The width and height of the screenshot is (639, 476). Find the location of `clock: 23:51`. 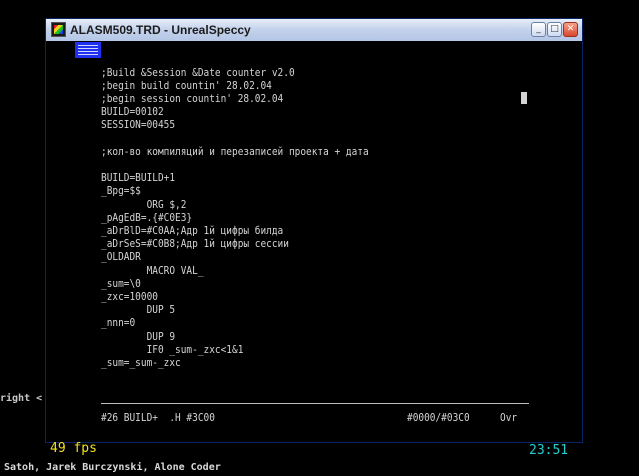

clock: 23:51 is located at coordinates (549, 450).